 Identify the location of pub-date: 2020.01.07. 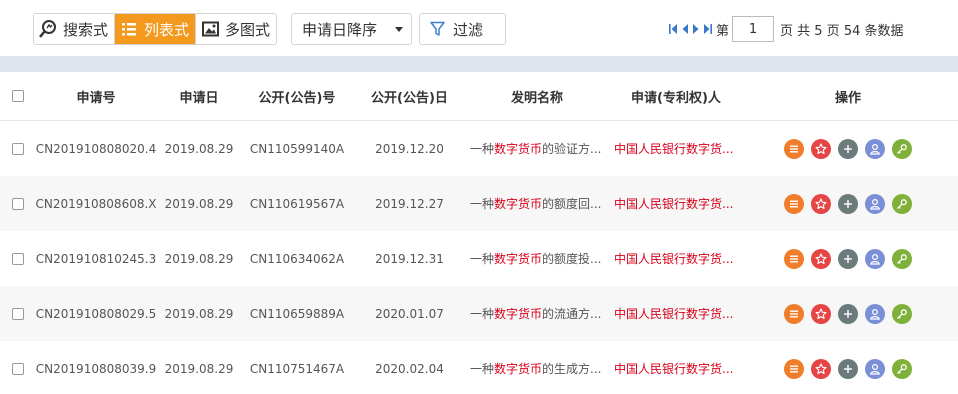
(409, 313).